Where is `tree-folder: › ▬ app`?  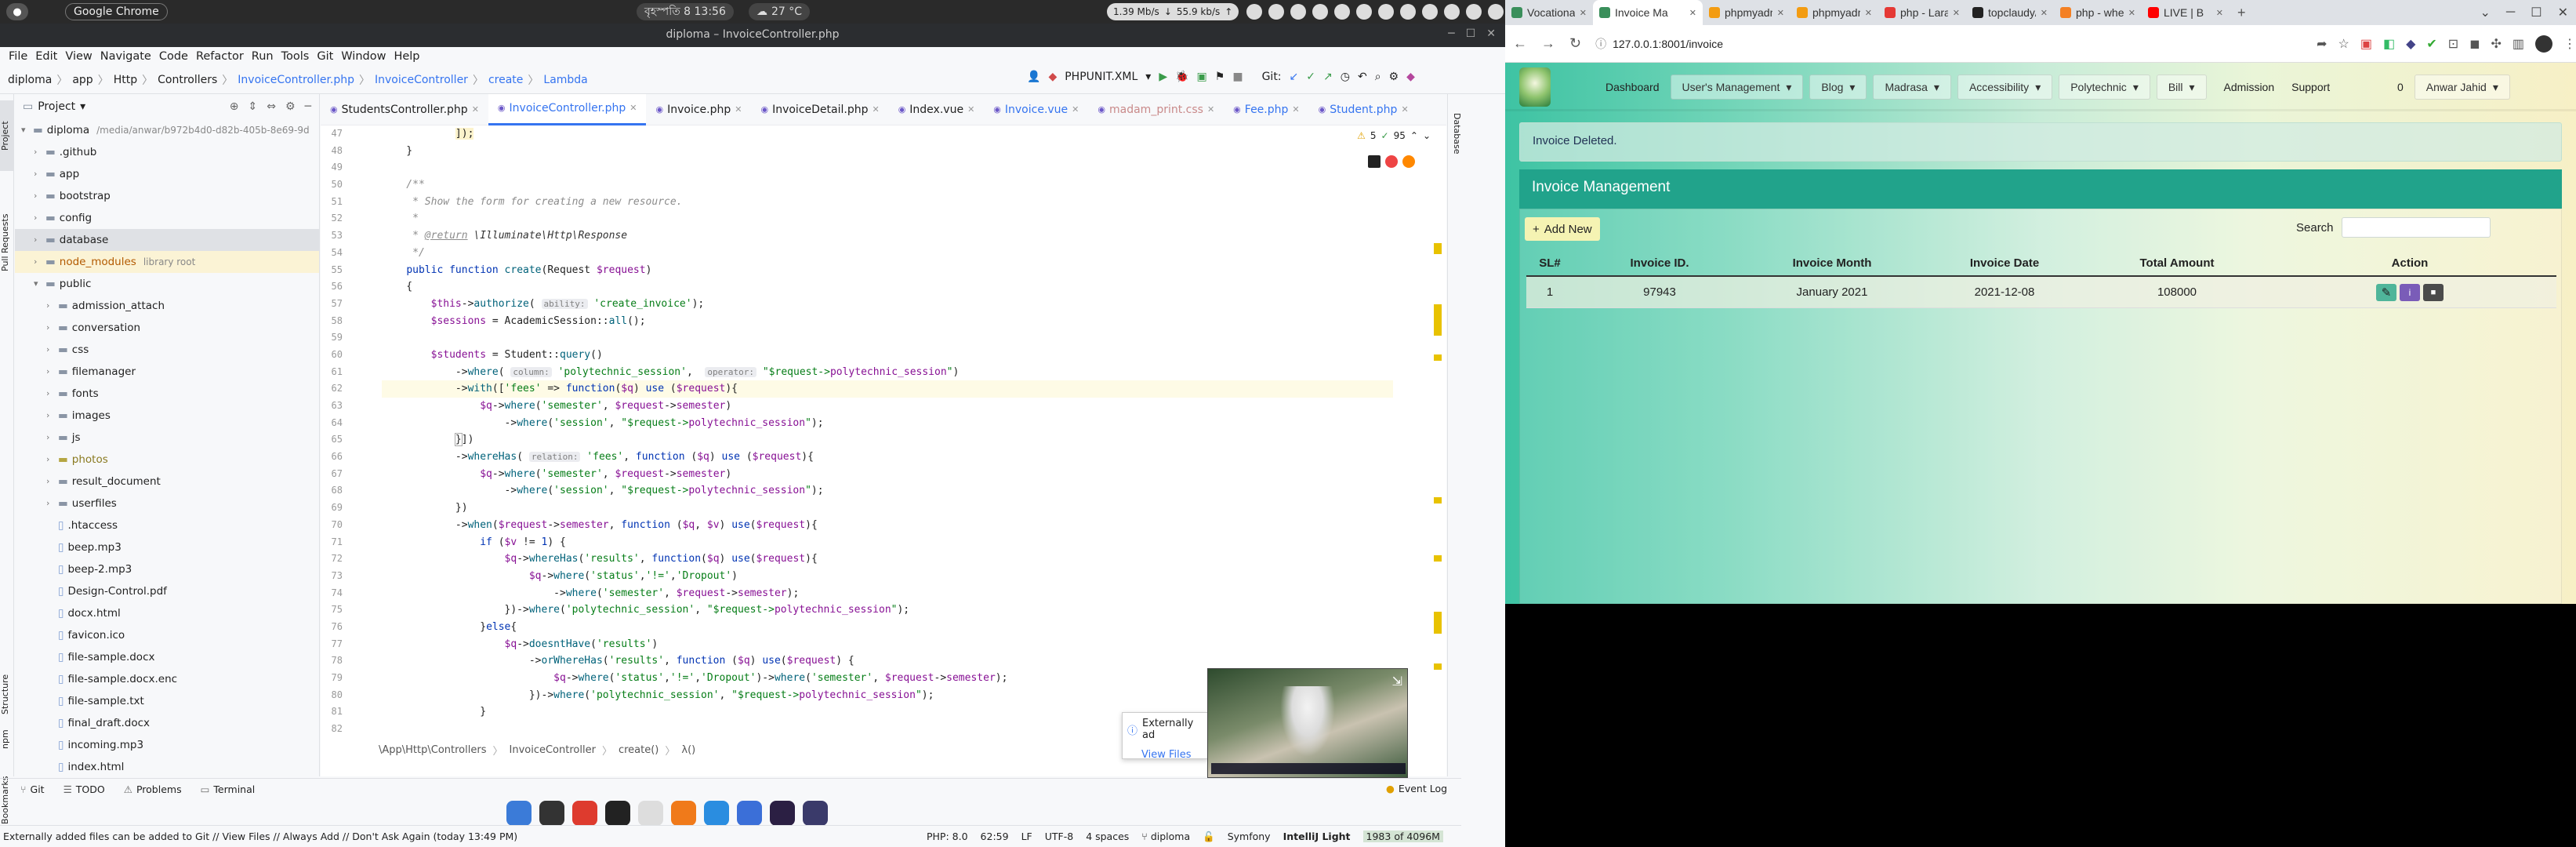 tree-folder: › ▬ app is located at coordinates (167, 174).